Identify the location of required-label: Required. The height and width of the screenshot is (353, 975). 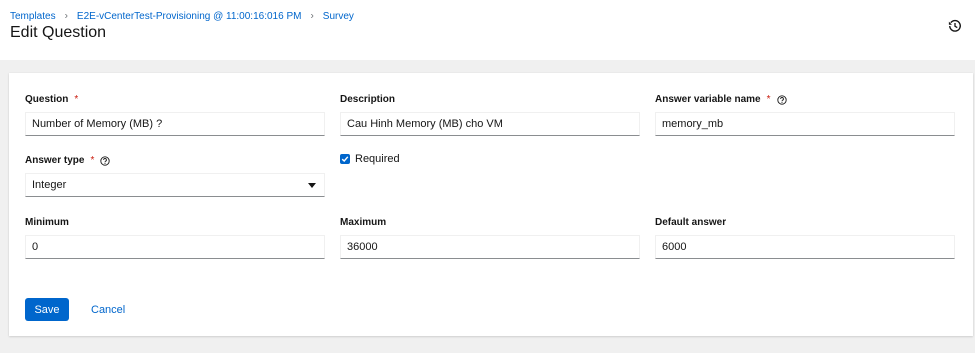
(377, 159).